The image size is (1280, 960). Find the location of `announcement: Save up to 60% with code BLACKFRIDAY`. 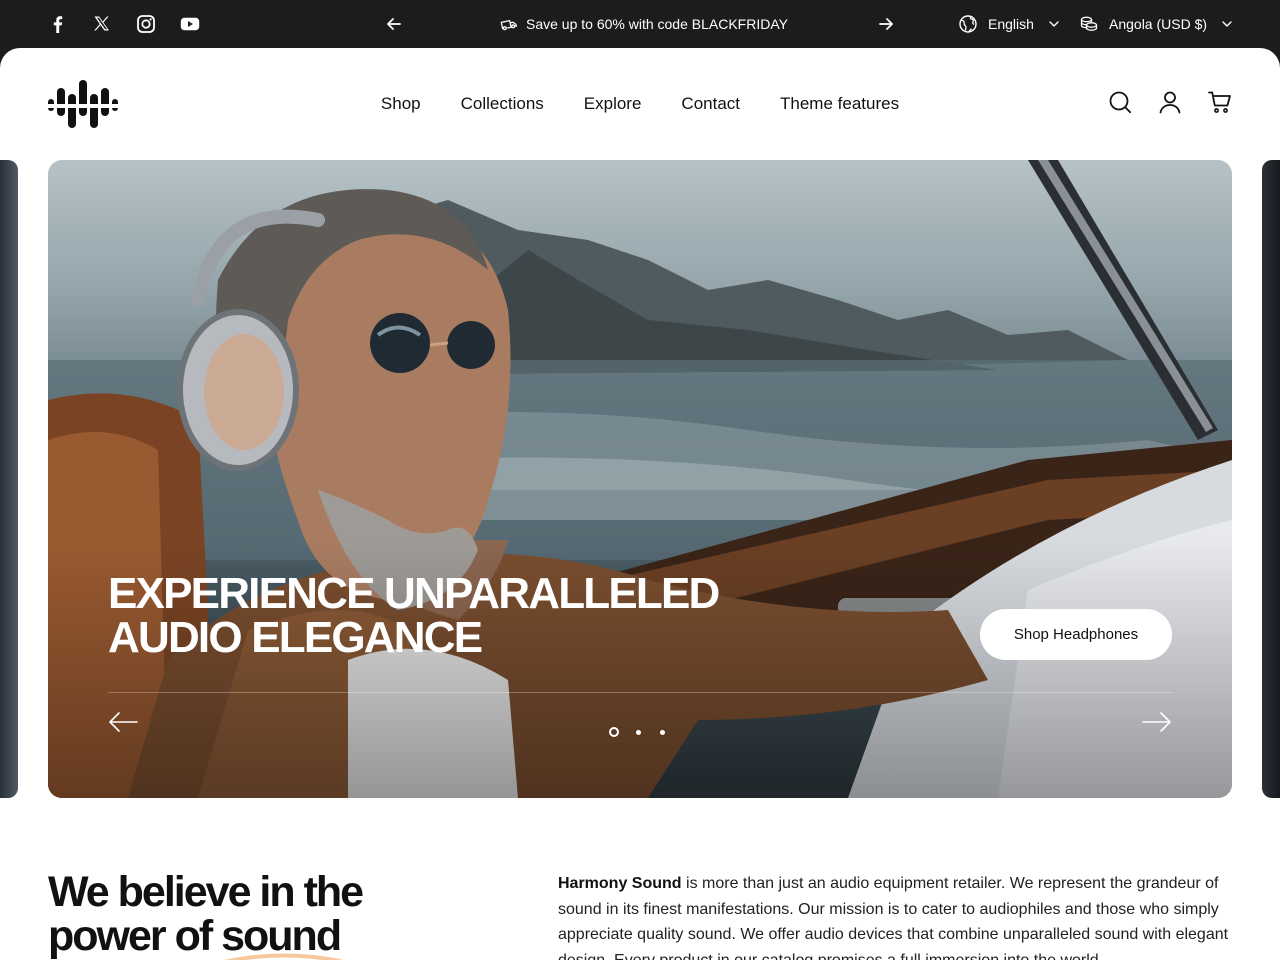

announcement: Save up to 60% with code BLACKFRIDAY is located at coordinates (644, 24).